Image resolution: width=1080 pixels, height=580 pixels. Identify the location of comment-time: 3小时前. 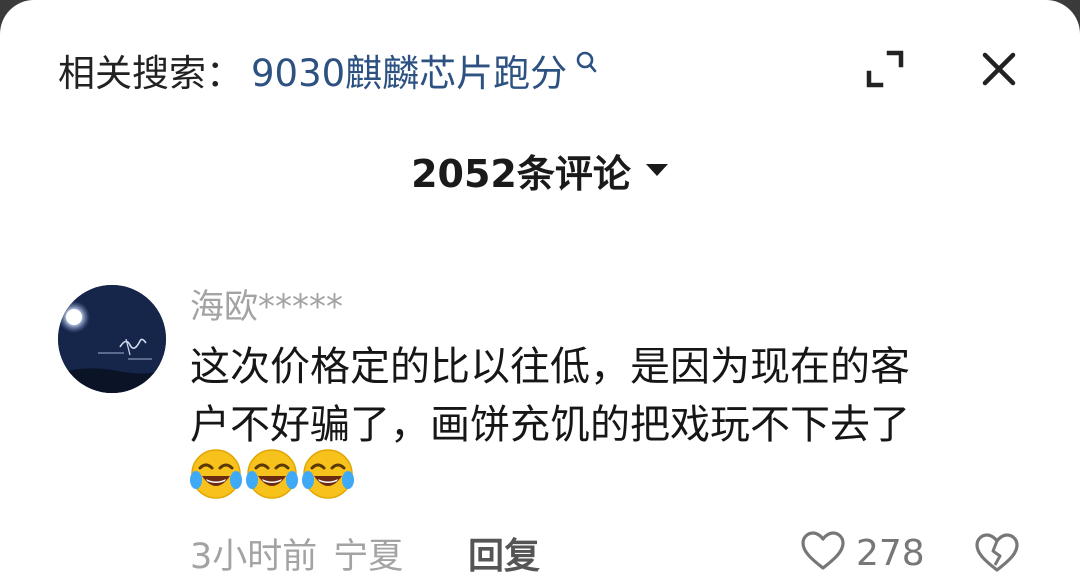
(254, 556).